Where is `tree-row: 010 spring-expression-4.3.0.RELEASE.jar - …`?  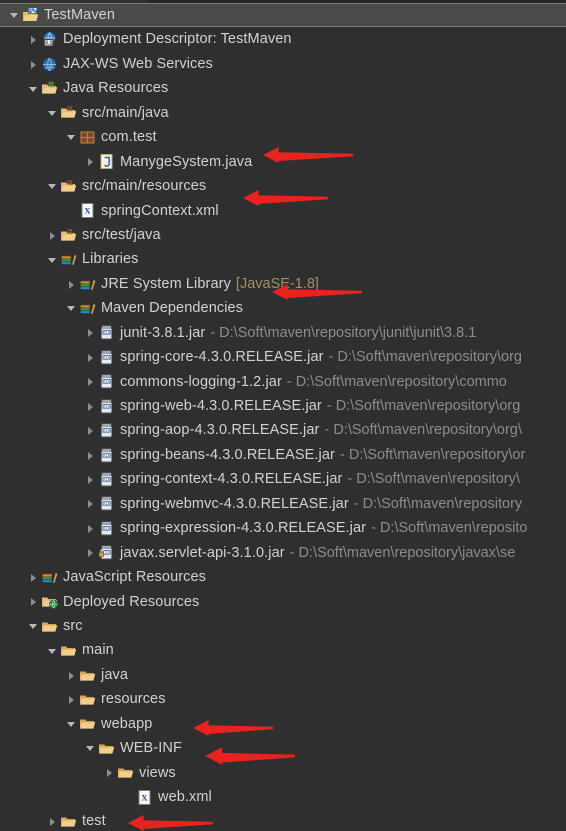 tree-row: 010 spring-expression-4.3.0.RELEASE.jar - … is located at coordinates (283, 528).